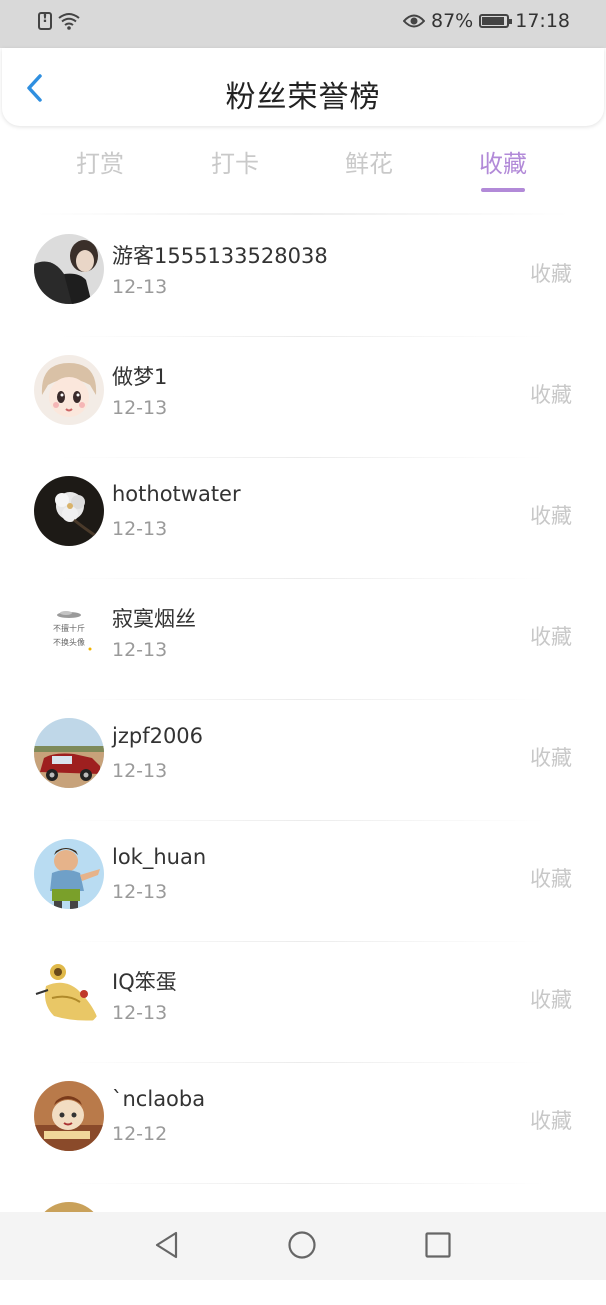 This screenshot has height=1305, width=606. What do you see at coordinates (303, 24) in the screenshot?
I see `status-bar: 87% 17:18` at bounding box center [303, 24].